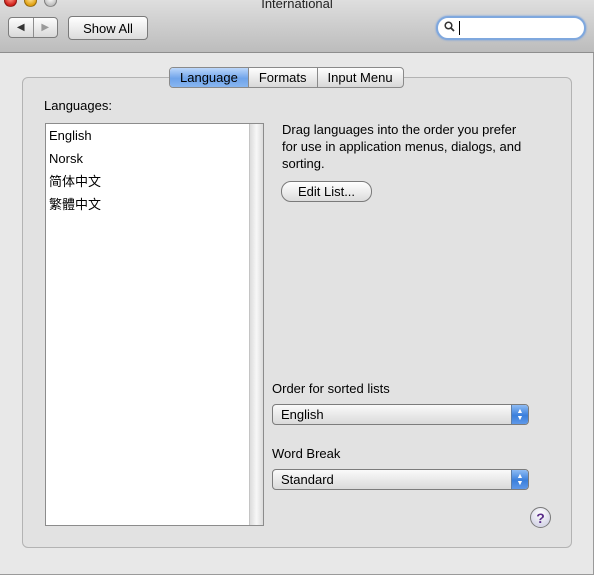 This screenshot has height=575, width=594. I want to click on language-item-simplified-chinese: 简体中文, so click(148, 181).